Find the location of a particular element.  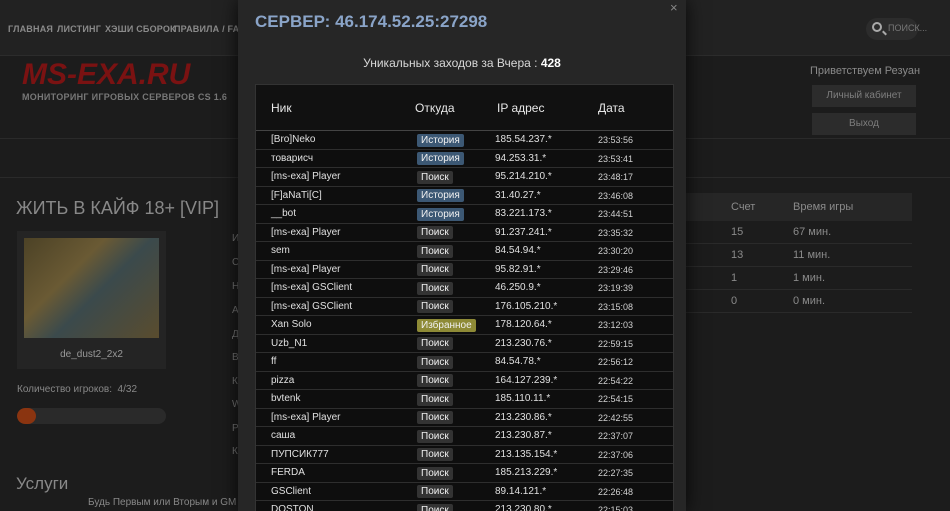

table-row: Uzb_N1 Поиск 213.230.76.* 22:59:15 is located at coordinates (464, 343).